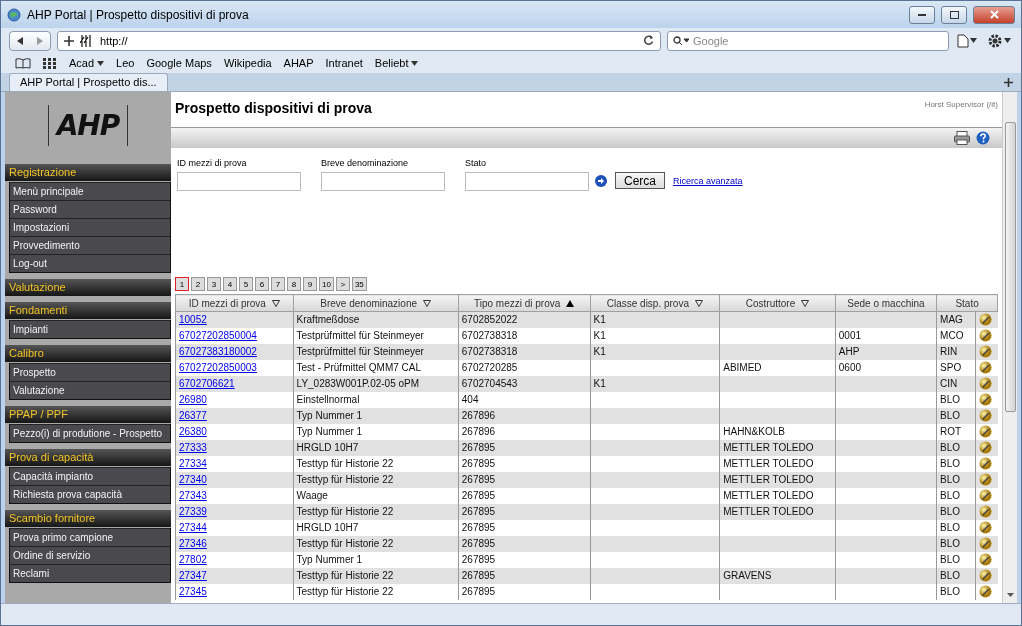 The image size is (1022, 626). What do you see at coordinates (193, 415) in the screenshot?
I see `id-link: 26377` at bounding box center [193, 415].